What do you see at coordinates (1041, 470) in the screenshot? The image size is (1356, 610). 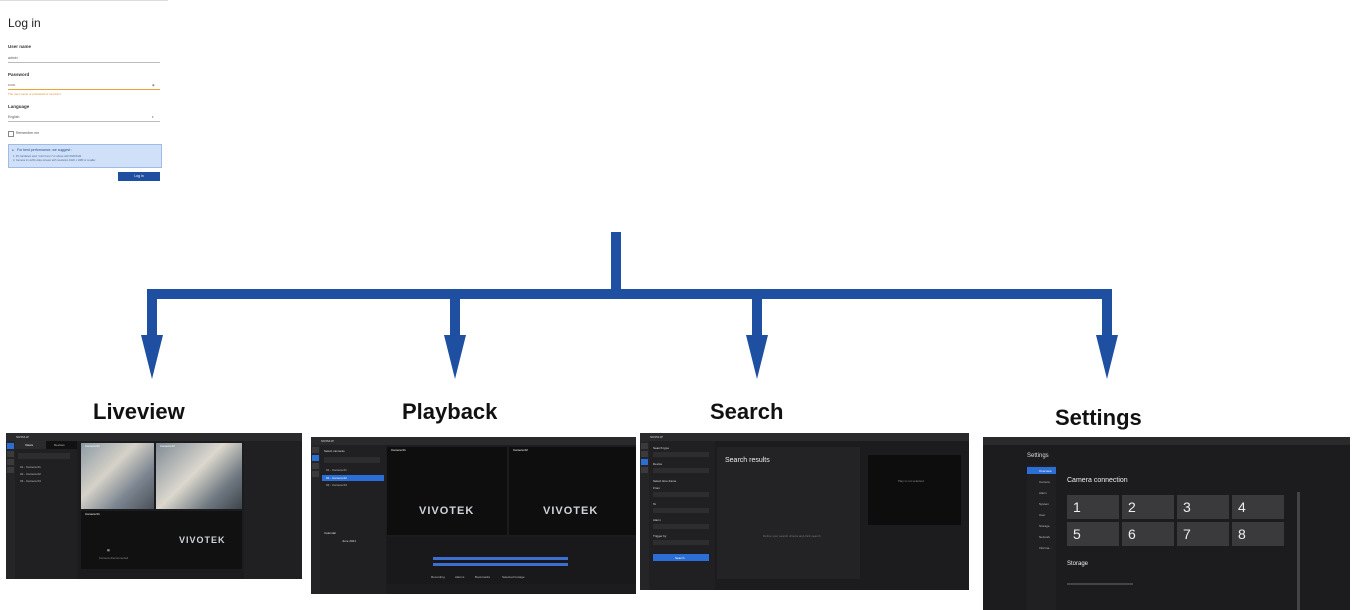 I see `menu-item-overview: Overview` at bounding box center [1041, 470].